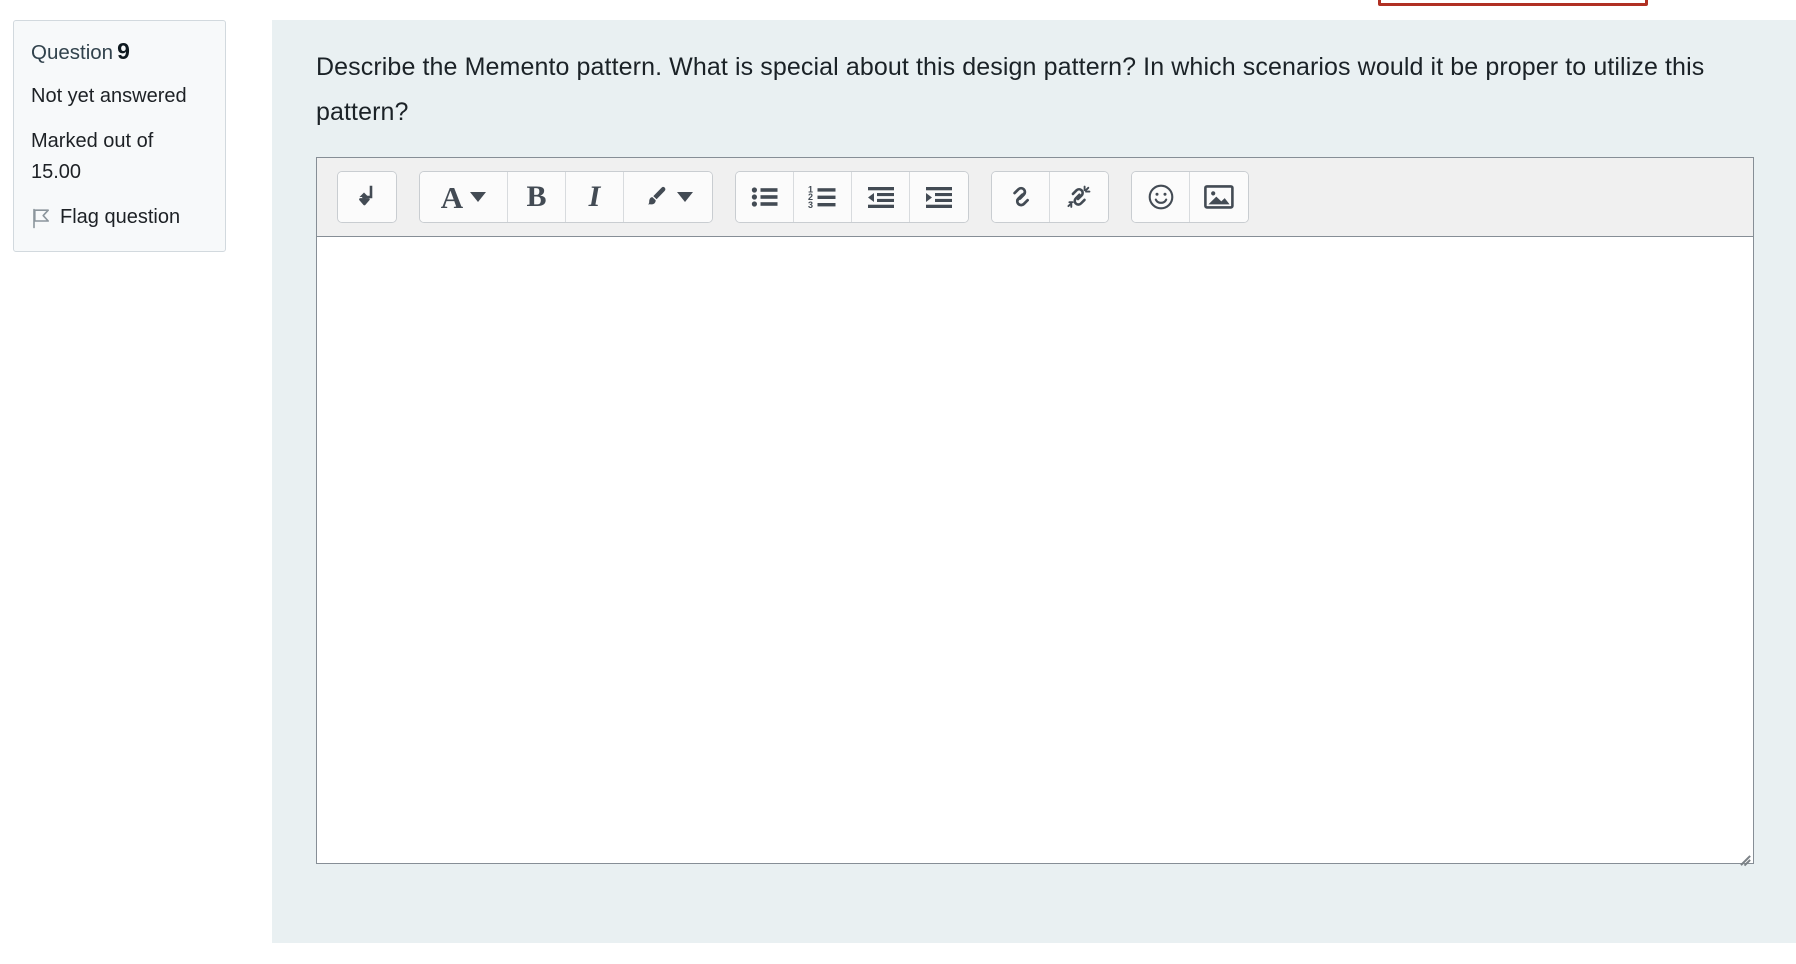  I want to click on top-alert-box, so click(1513, 3).